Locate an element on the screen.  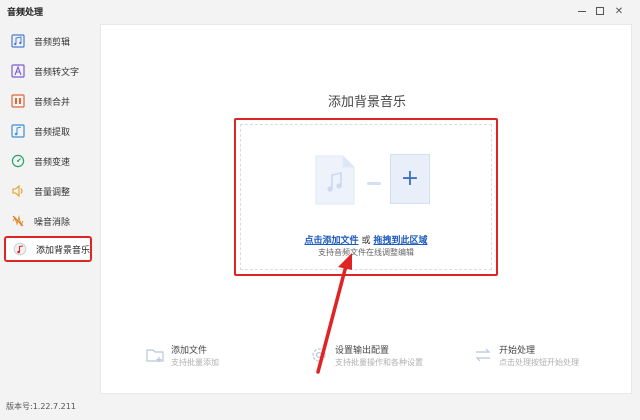
maximize-icon is located at coordinates (600, 11).